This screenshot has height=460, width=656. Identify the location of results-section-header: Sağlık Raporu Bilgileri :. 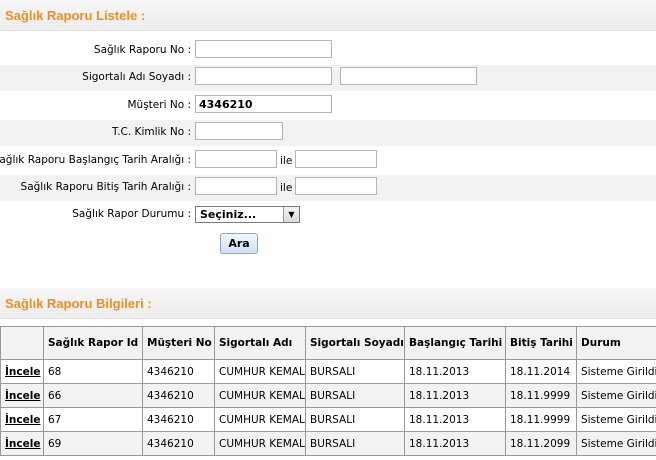
(328, 303).